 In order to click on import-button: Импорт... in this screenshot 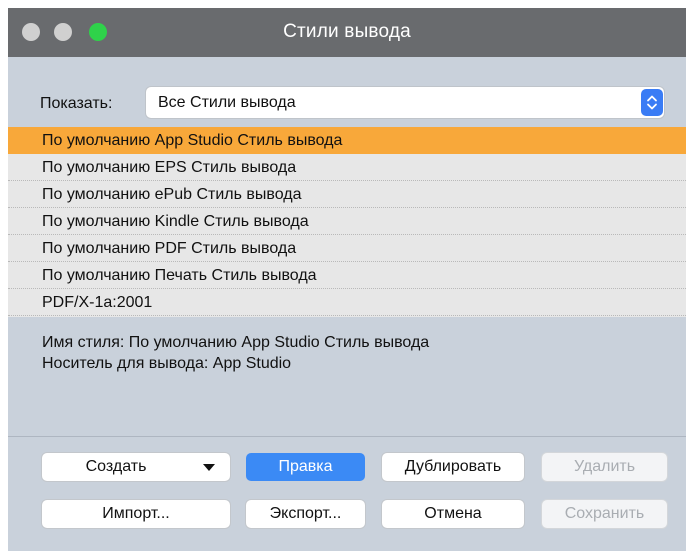, I will do `click(136, 514)`.